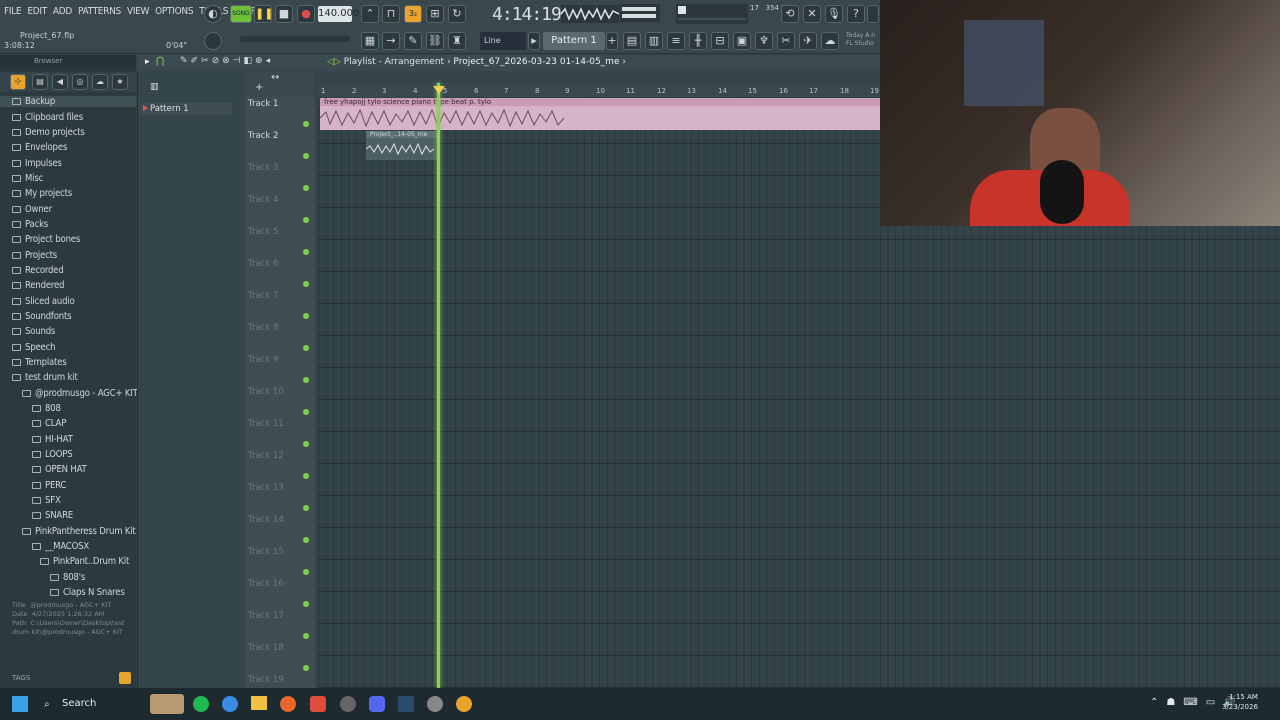 The image size is (1280, 720). Describe the element at coordinates (49, 485) in the screenshot. I see `browser-item: PERC` at that location.